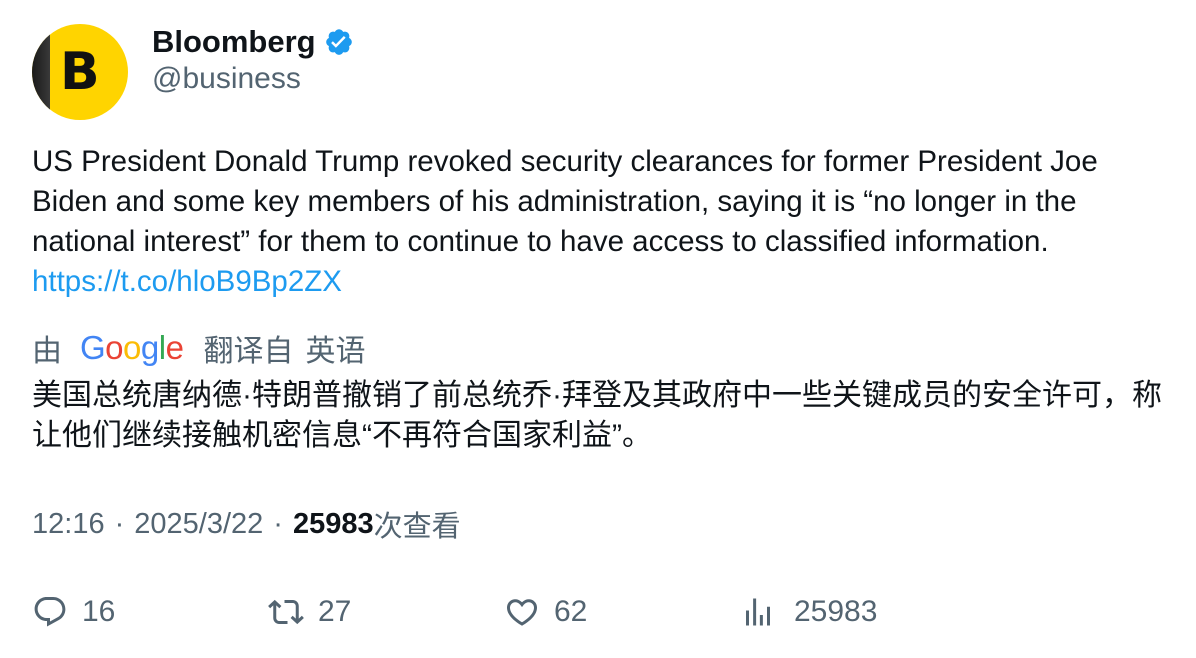 The width and height of the screenshot is (1196, 658). Describe the element at coordinates (187, 281) in the screenshot. I see `tweet-link: https://t.co/hloB9Bp2ZX` at that location.